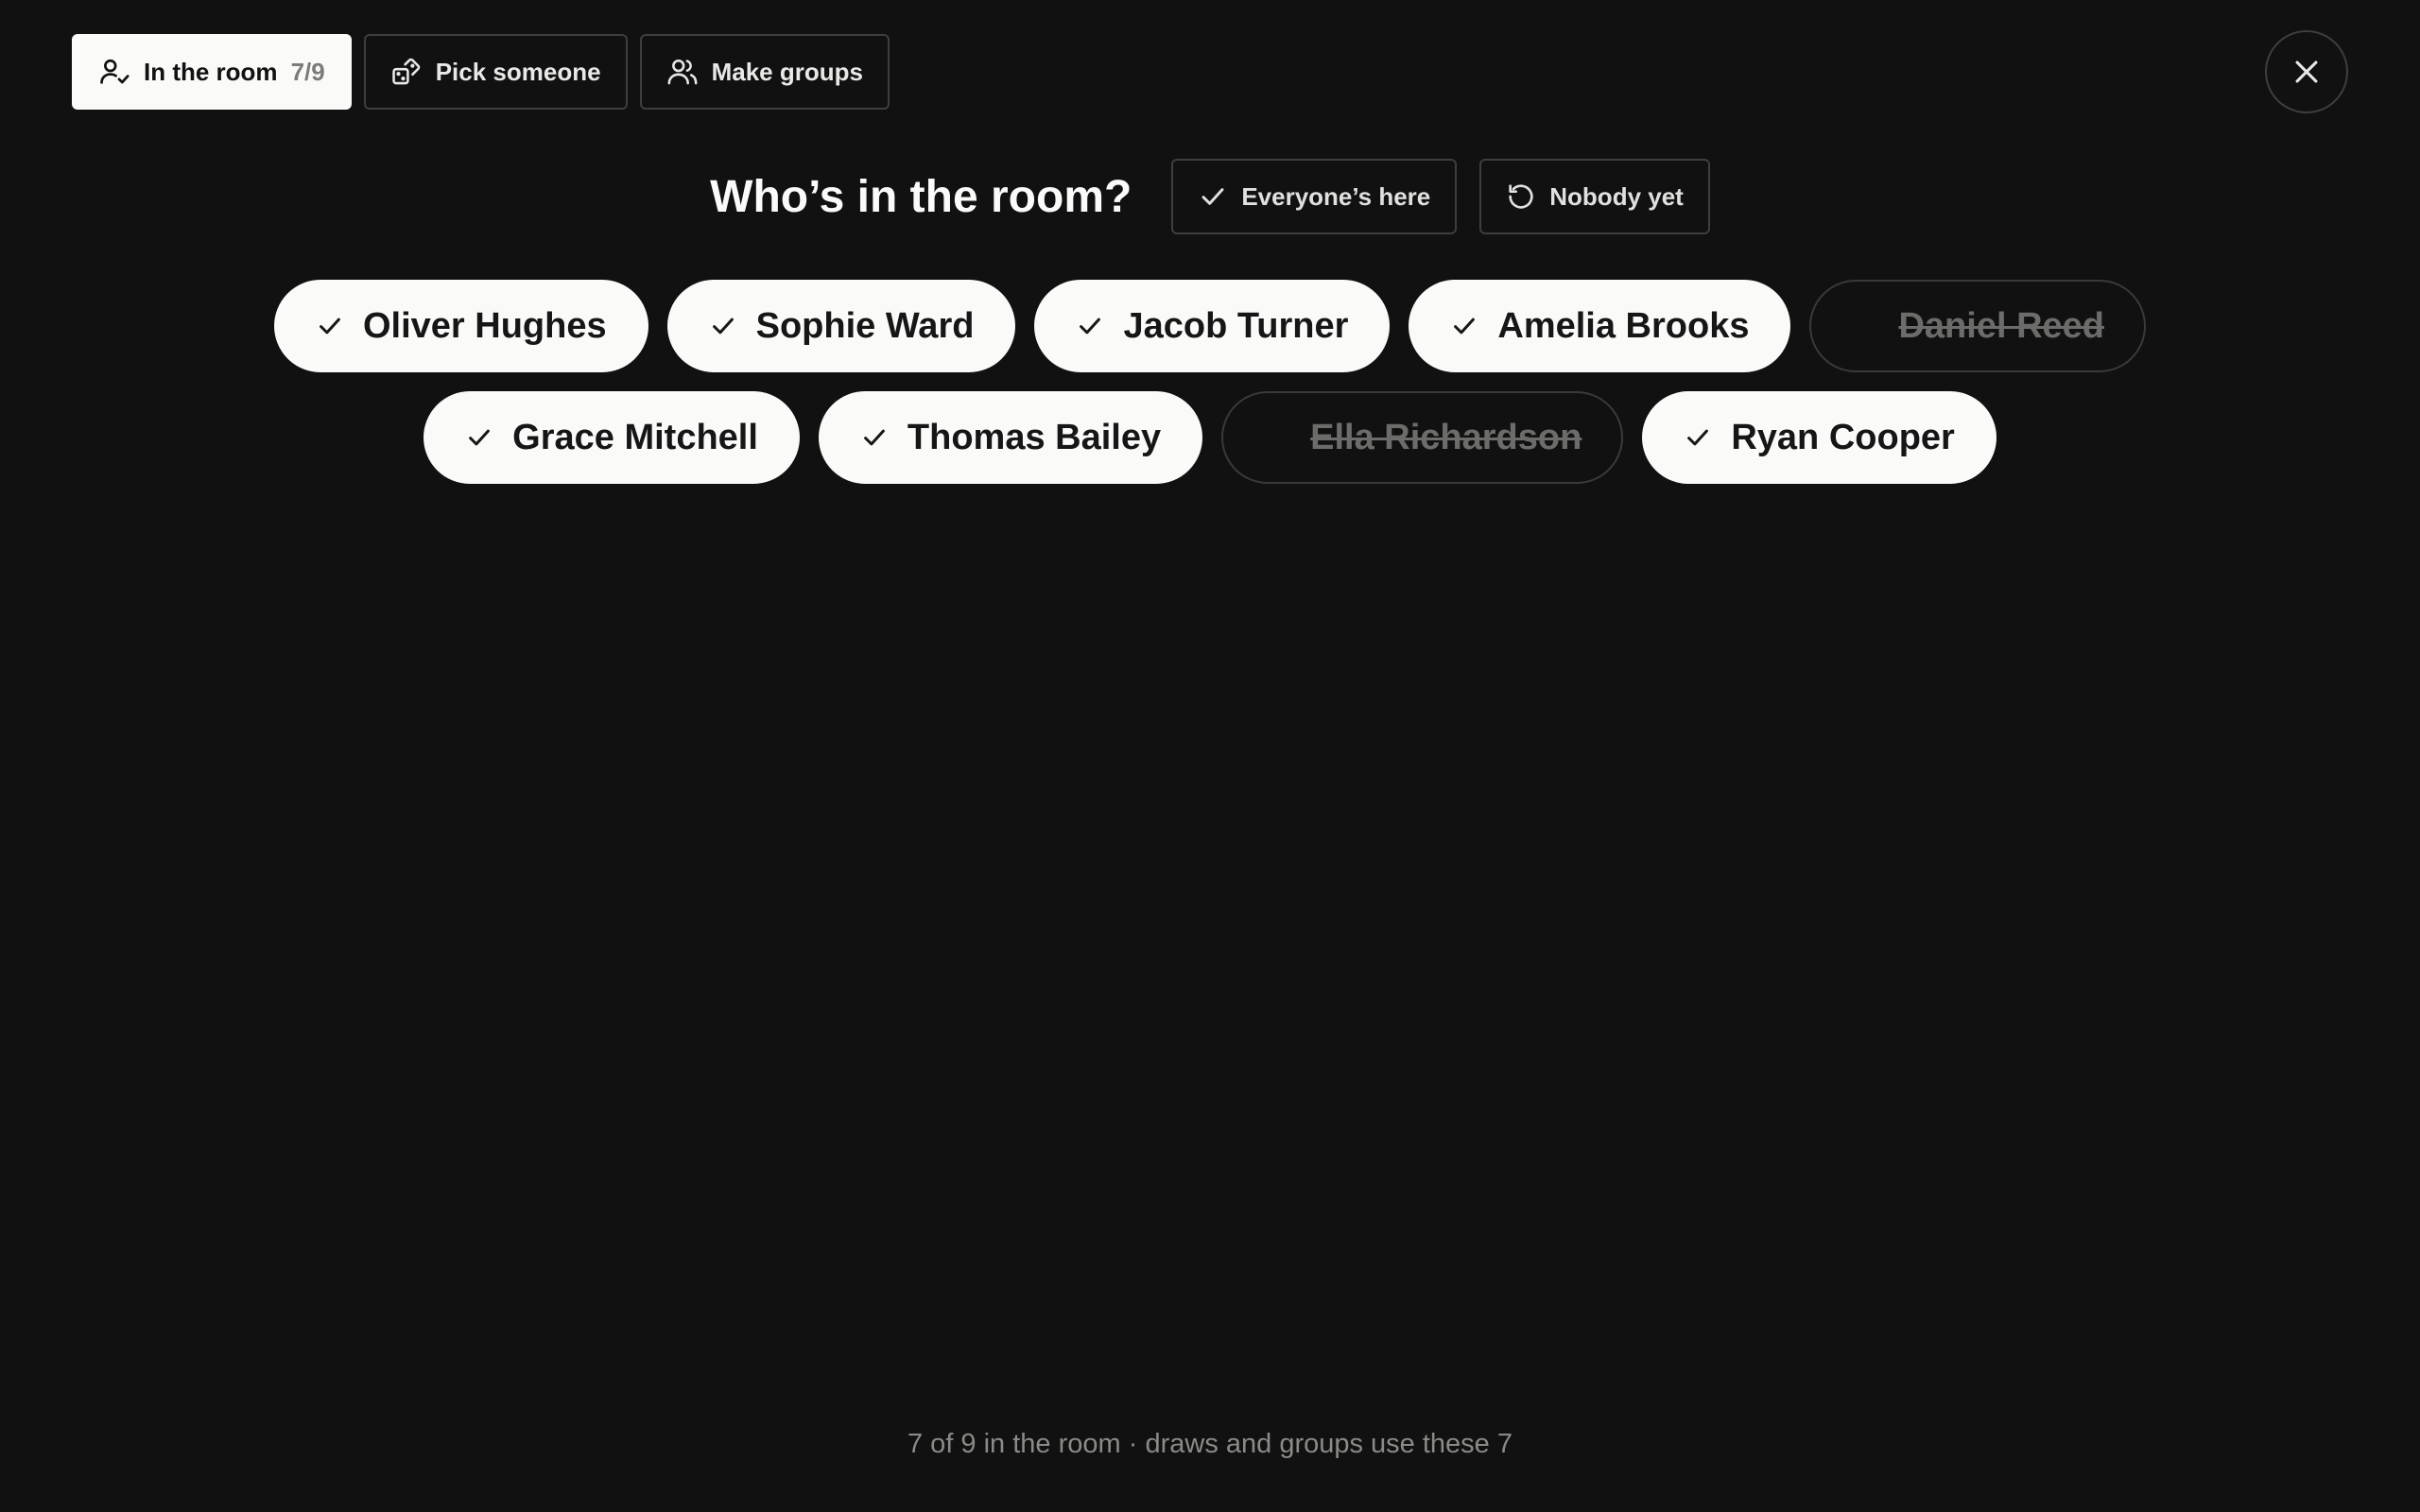 This screenshot has height=1512, width=2420. Describe the element at coordinates (1446, 437) in the screenshot. I see `person-name: Ella Richardson` at that location.